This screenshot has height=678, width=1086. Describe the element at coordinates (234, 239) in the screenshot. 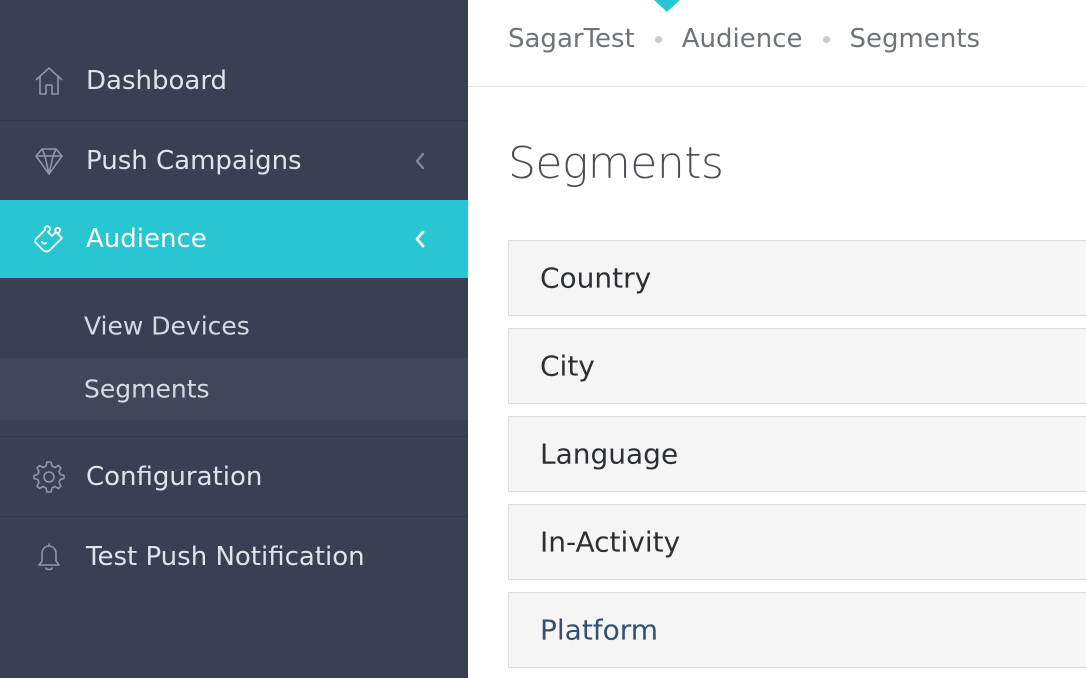

I see `sidebar-item-audience: Audience` at that location.